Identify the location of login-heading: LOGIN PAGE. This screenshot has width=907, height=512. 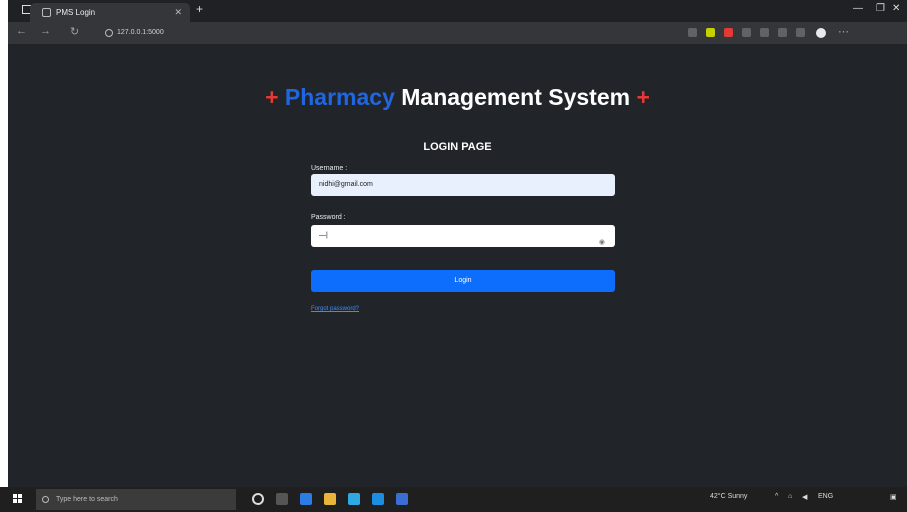
(457, 147).